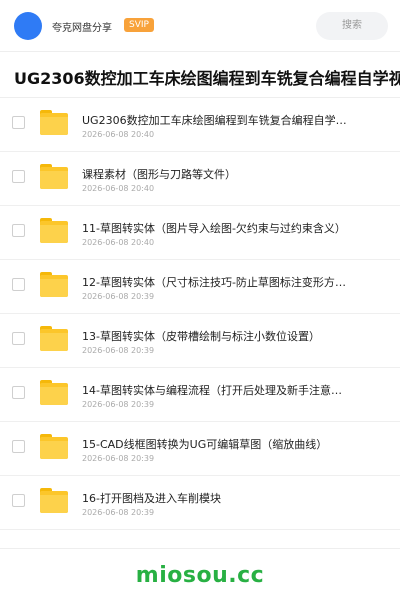  I want to click on header-bar: 夸克网盘分享 SVIP 搜索, so click(200, 26).